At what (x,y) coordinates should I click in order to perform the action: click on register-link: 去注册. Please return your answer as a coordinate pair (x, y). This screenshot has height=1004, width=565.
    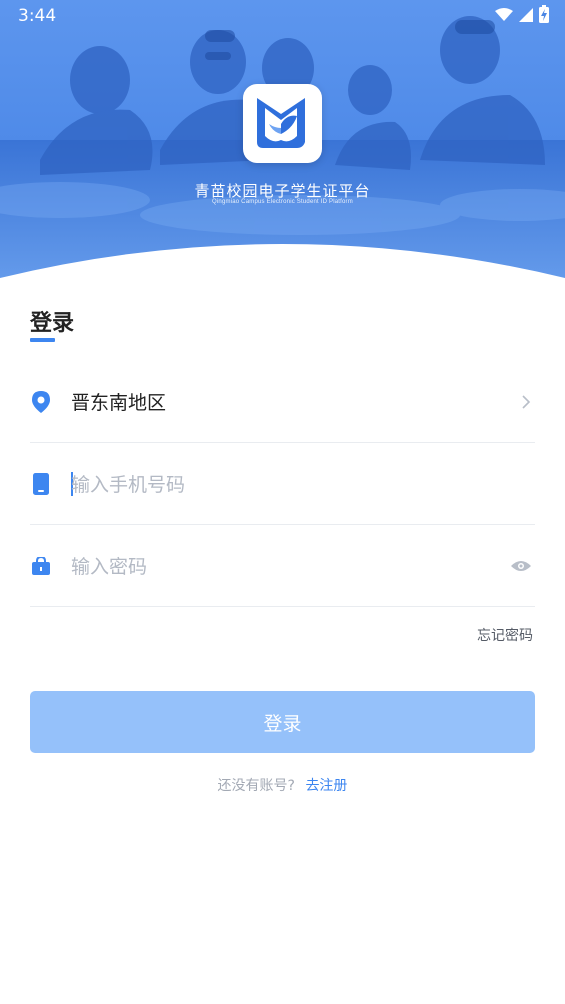
    Looking at the image, I should click on (326, 786).